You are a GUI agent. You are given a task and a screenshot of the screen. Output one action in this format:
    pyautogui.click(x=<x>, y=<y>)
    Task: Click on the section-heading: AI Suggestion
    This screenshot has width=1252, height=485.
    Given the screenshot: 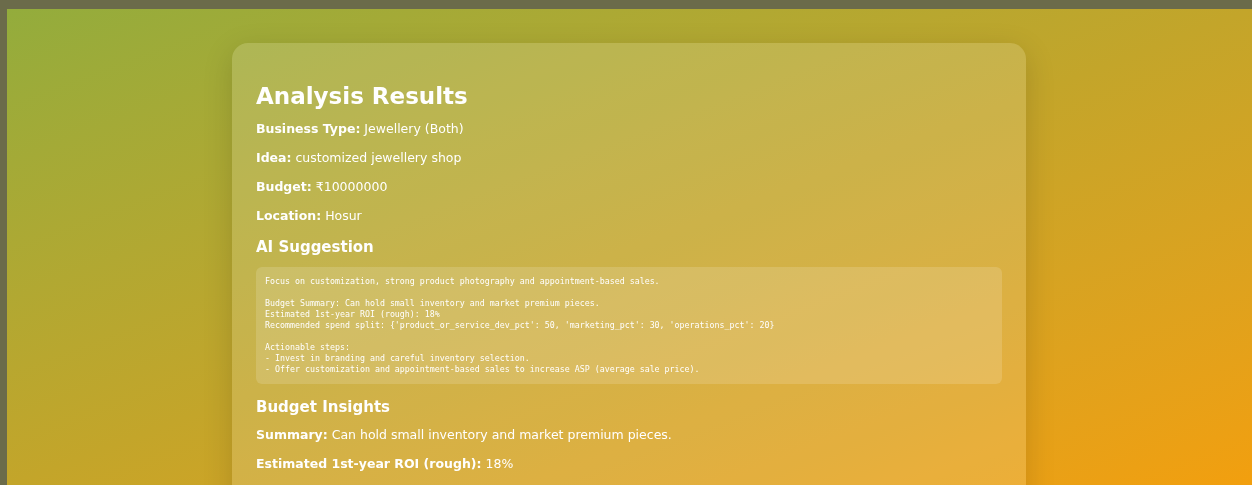 What is the action you would take?
    pyautogui.click(x=315, y=247)
    